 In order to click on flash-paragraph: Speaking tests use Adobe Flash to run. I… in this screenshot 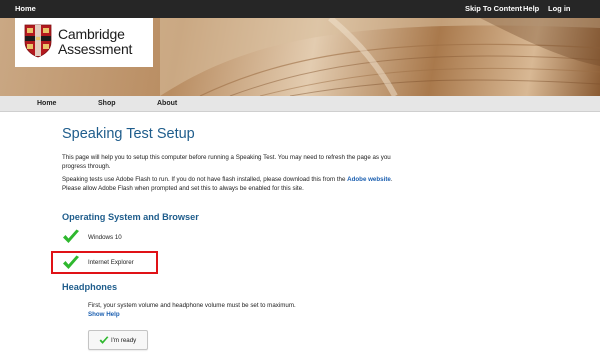, I will do `click(234, 184)`.